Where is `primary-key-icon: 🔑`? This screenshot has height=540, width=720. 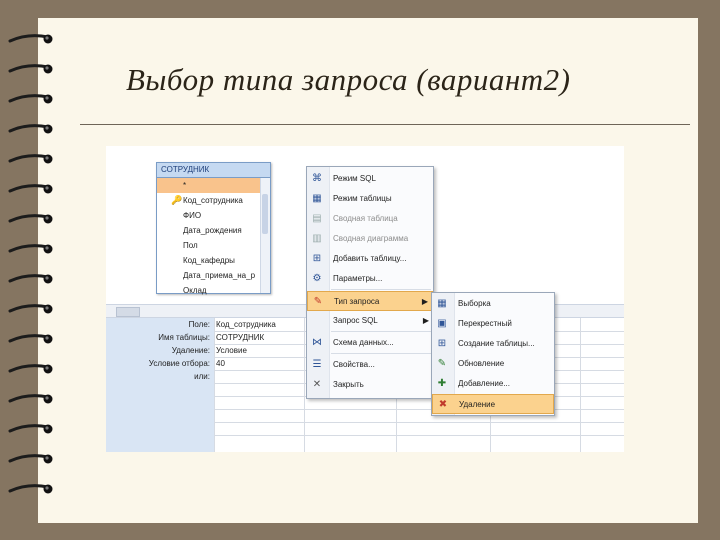 primary-key-icon: 🔑 is located at coordinates (177, 200).